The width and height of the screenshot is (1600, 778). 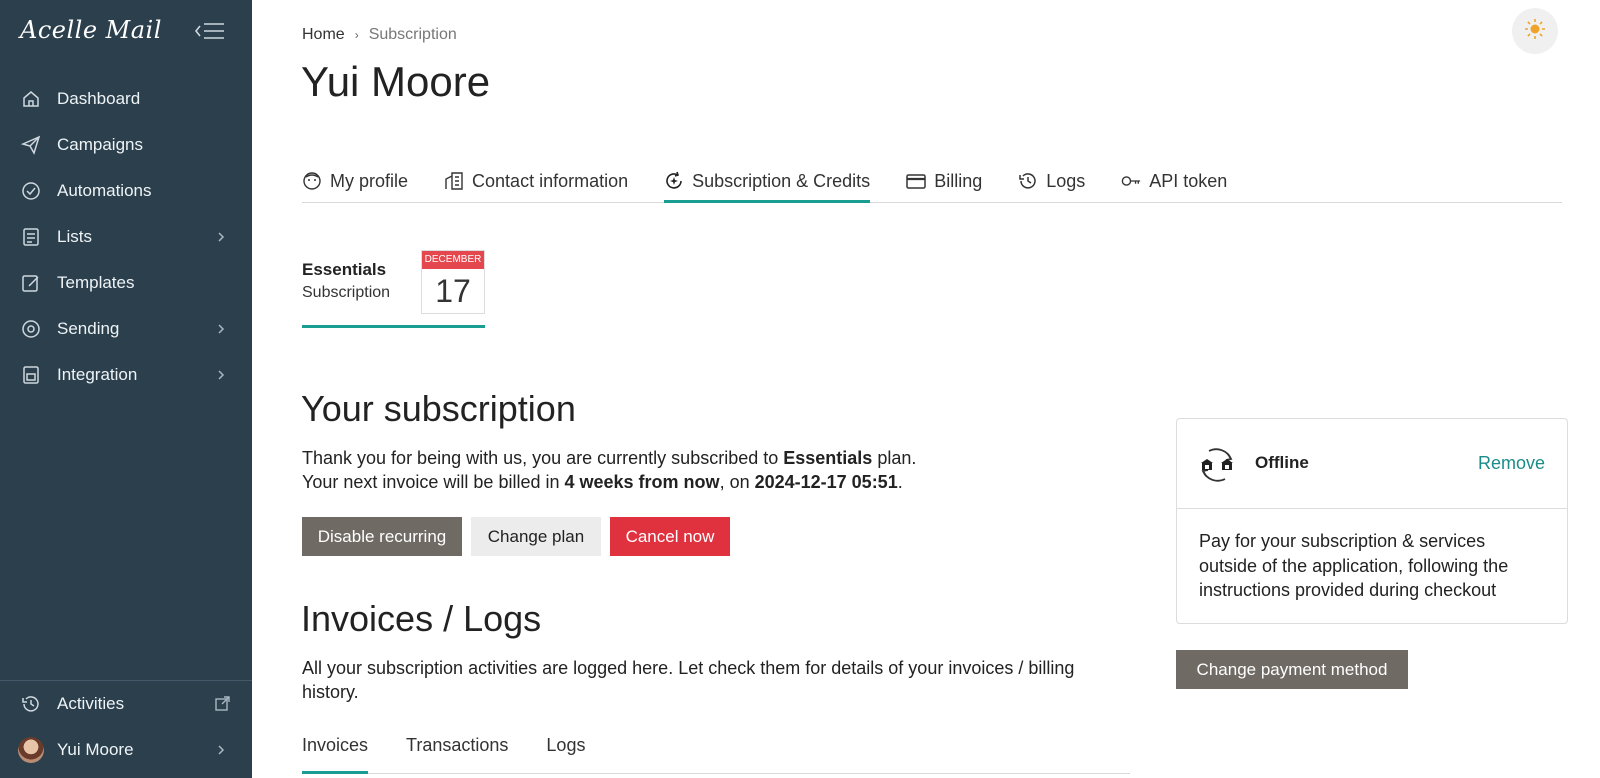 What do you see at coordinates (88, 328) in the screenshot?
I see `sidebar-item-label: Sending` at bounding box center [88, 328].